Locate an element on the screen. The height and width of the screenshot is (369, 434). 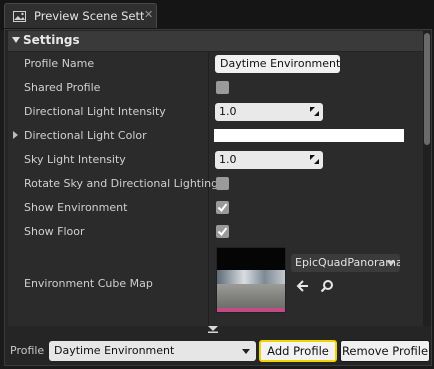
sky-light-intensity-input: 1.0 is located at coordinates (269, 160).